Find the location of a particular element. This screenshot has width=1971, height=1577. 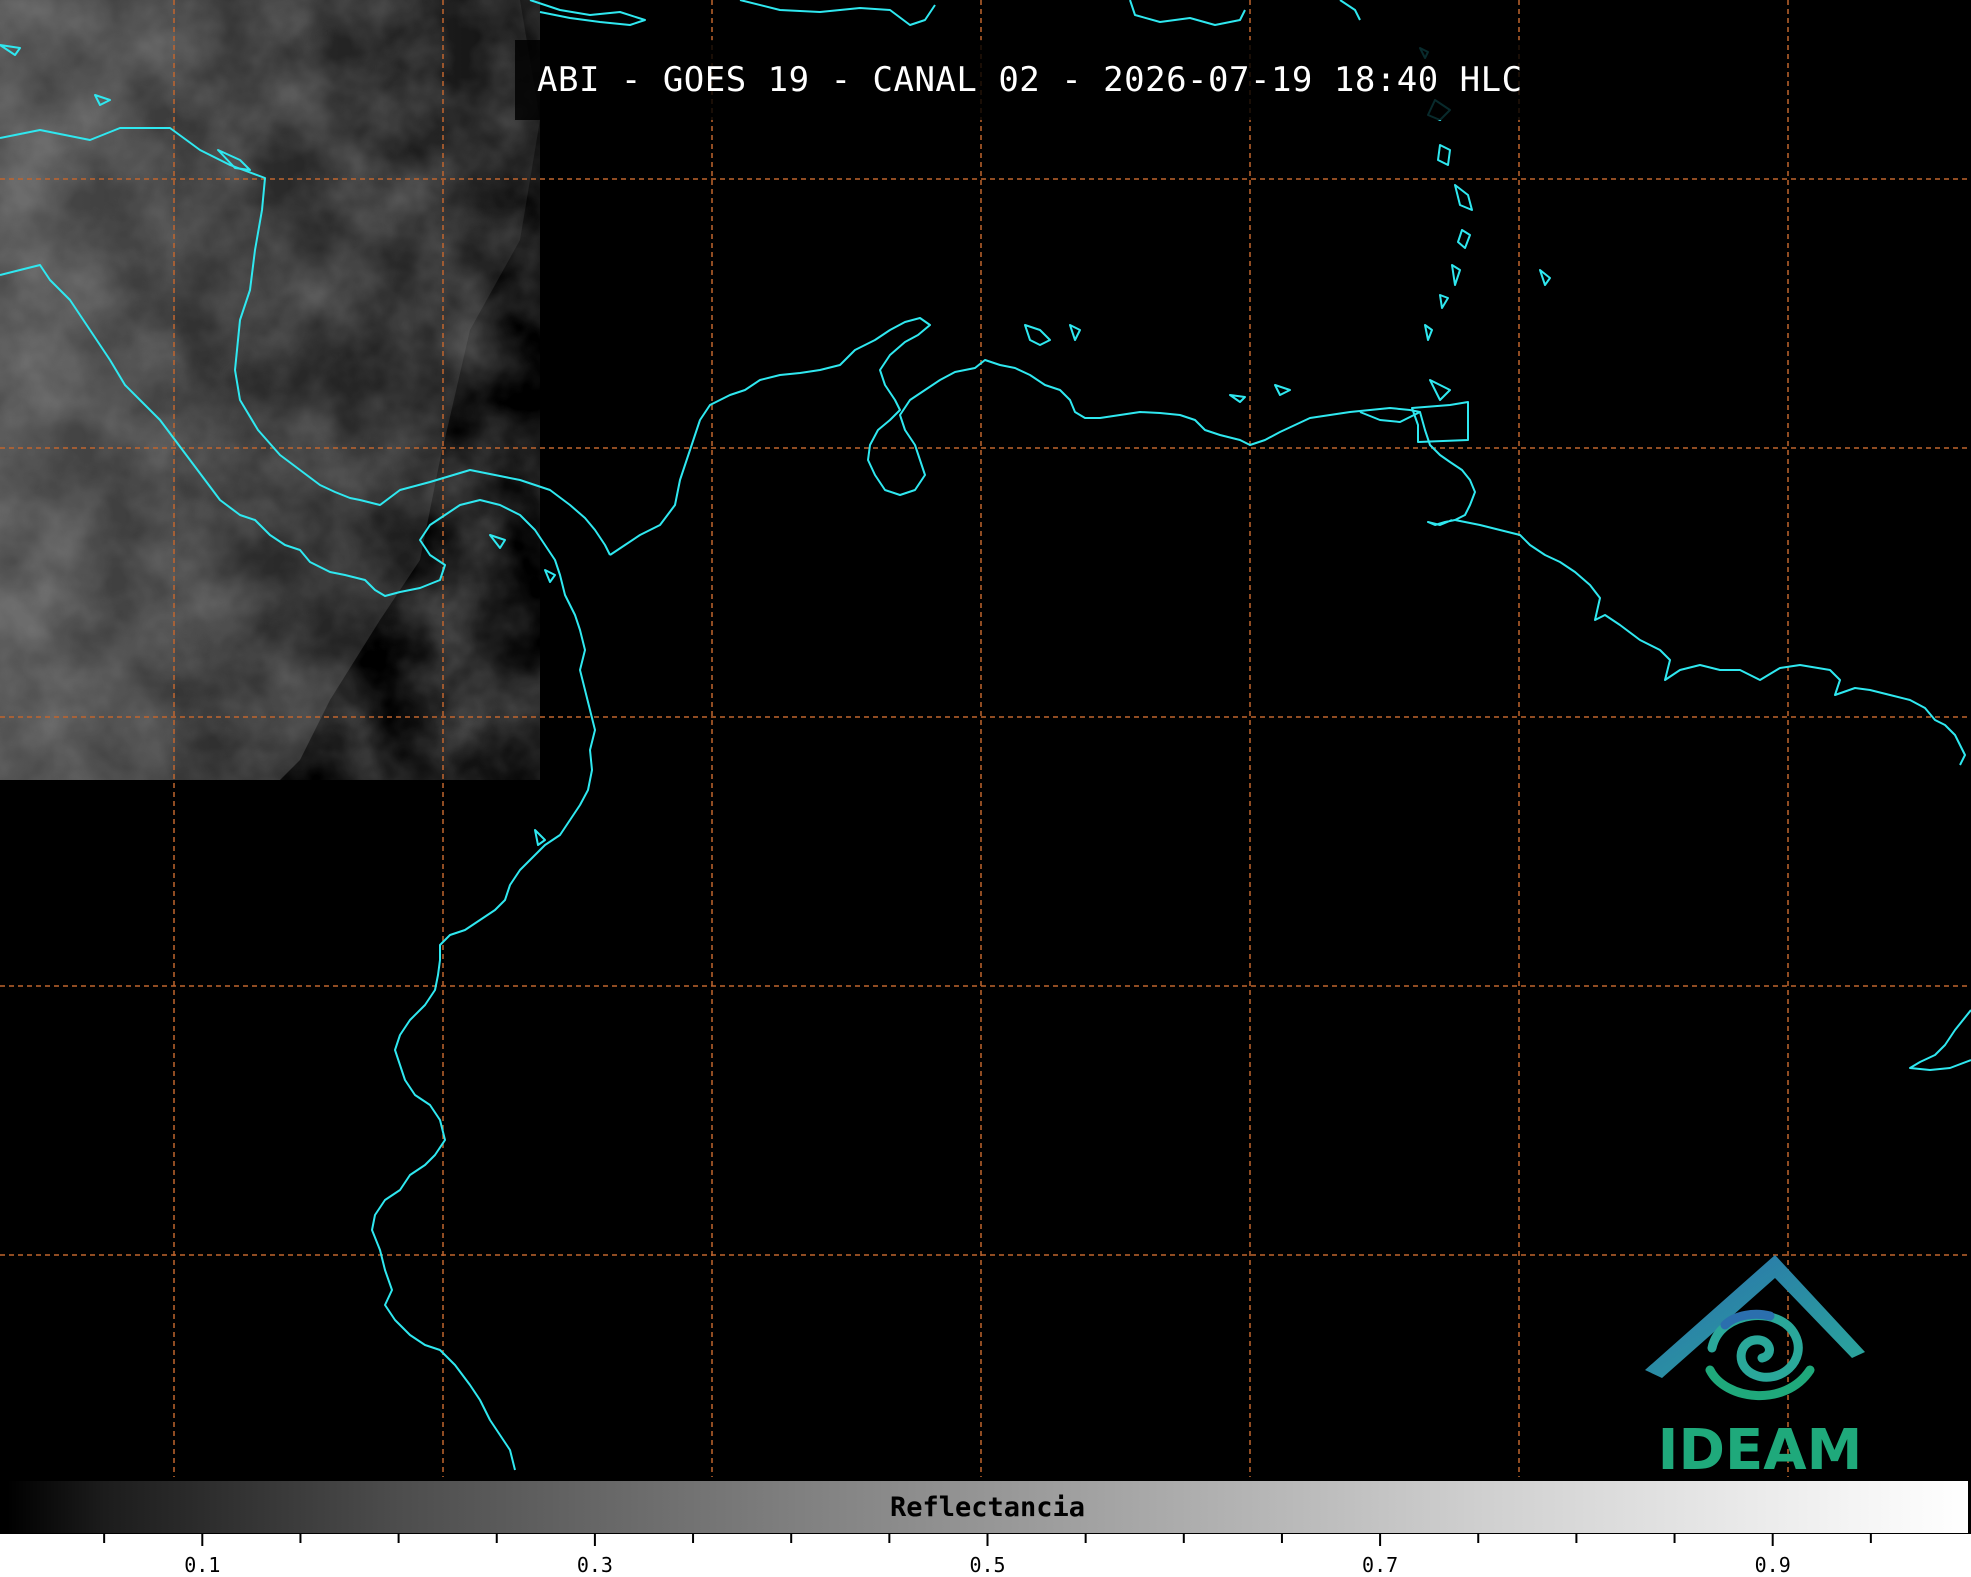

coastline-trinidad-island is located at coordinates (1440, 422).